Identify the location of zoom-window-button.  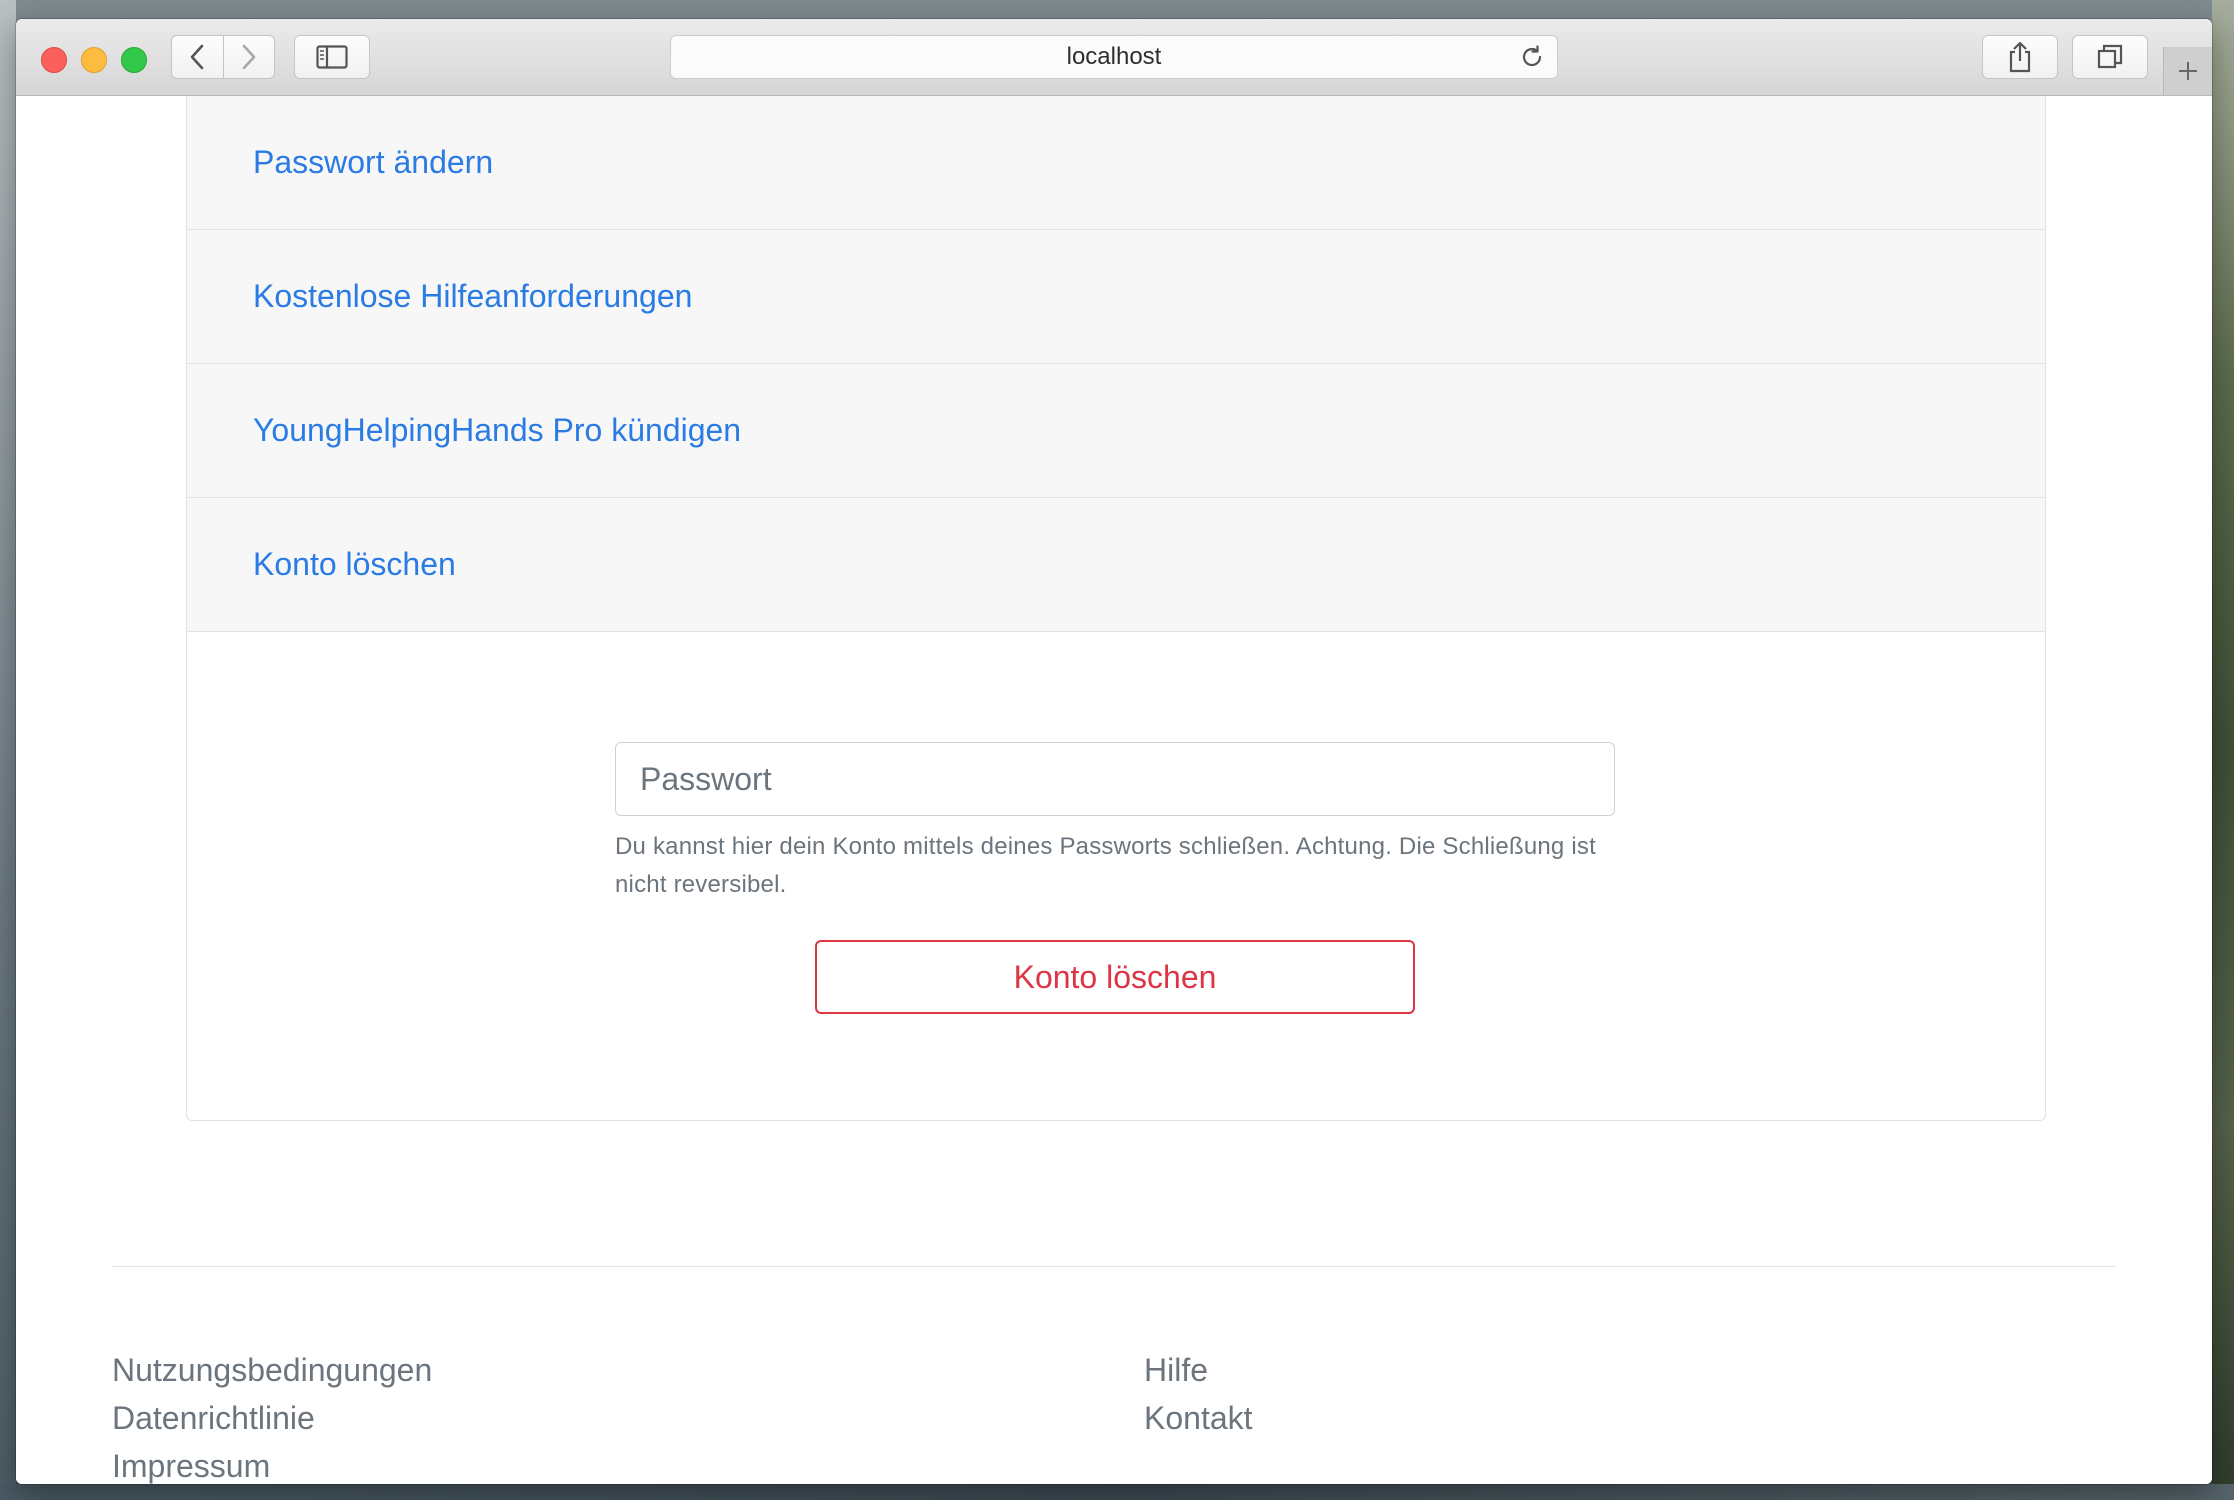
(134, 60).